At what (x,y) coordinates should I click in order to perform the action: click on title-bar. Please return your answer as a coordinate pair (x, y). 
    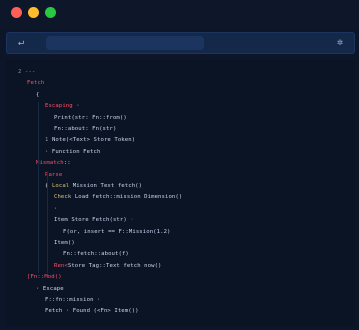
    Looking at the image, I should click on (179, 14).